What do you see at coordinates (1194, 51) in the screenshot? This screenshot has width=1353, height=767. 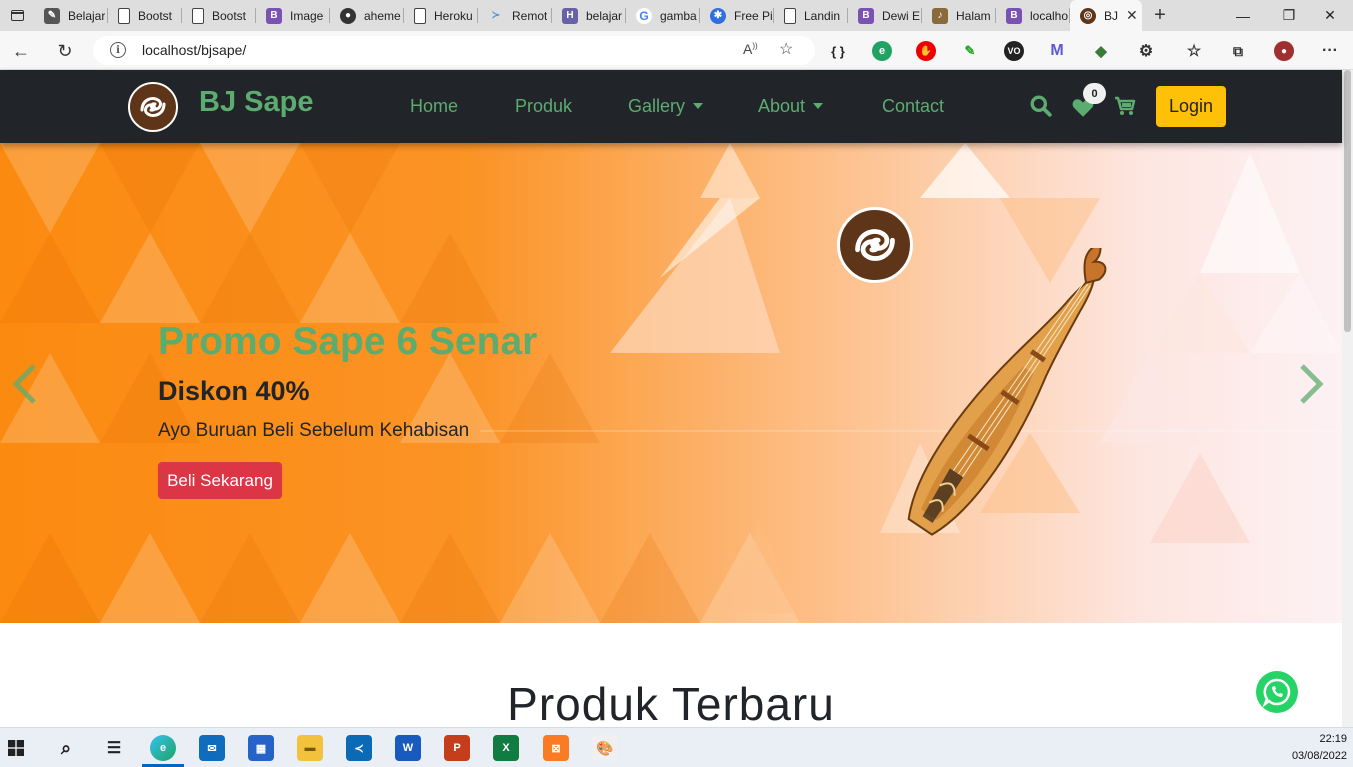 I see `favorites-icon: ☆` at bounding box center [1194, 51].